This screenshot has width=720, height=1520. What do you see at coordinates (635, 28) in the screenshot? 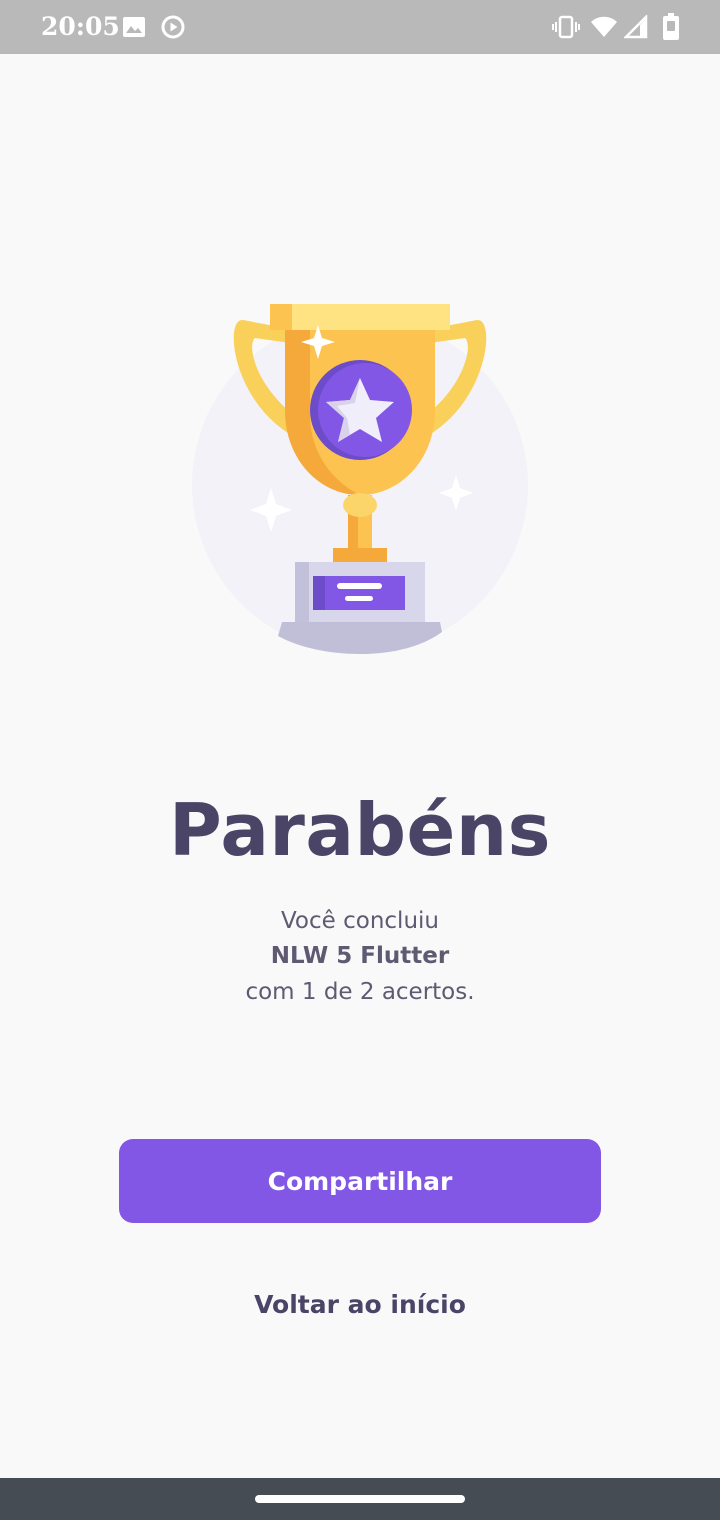
I see `signal-icon` at bounding box center [635, 28].